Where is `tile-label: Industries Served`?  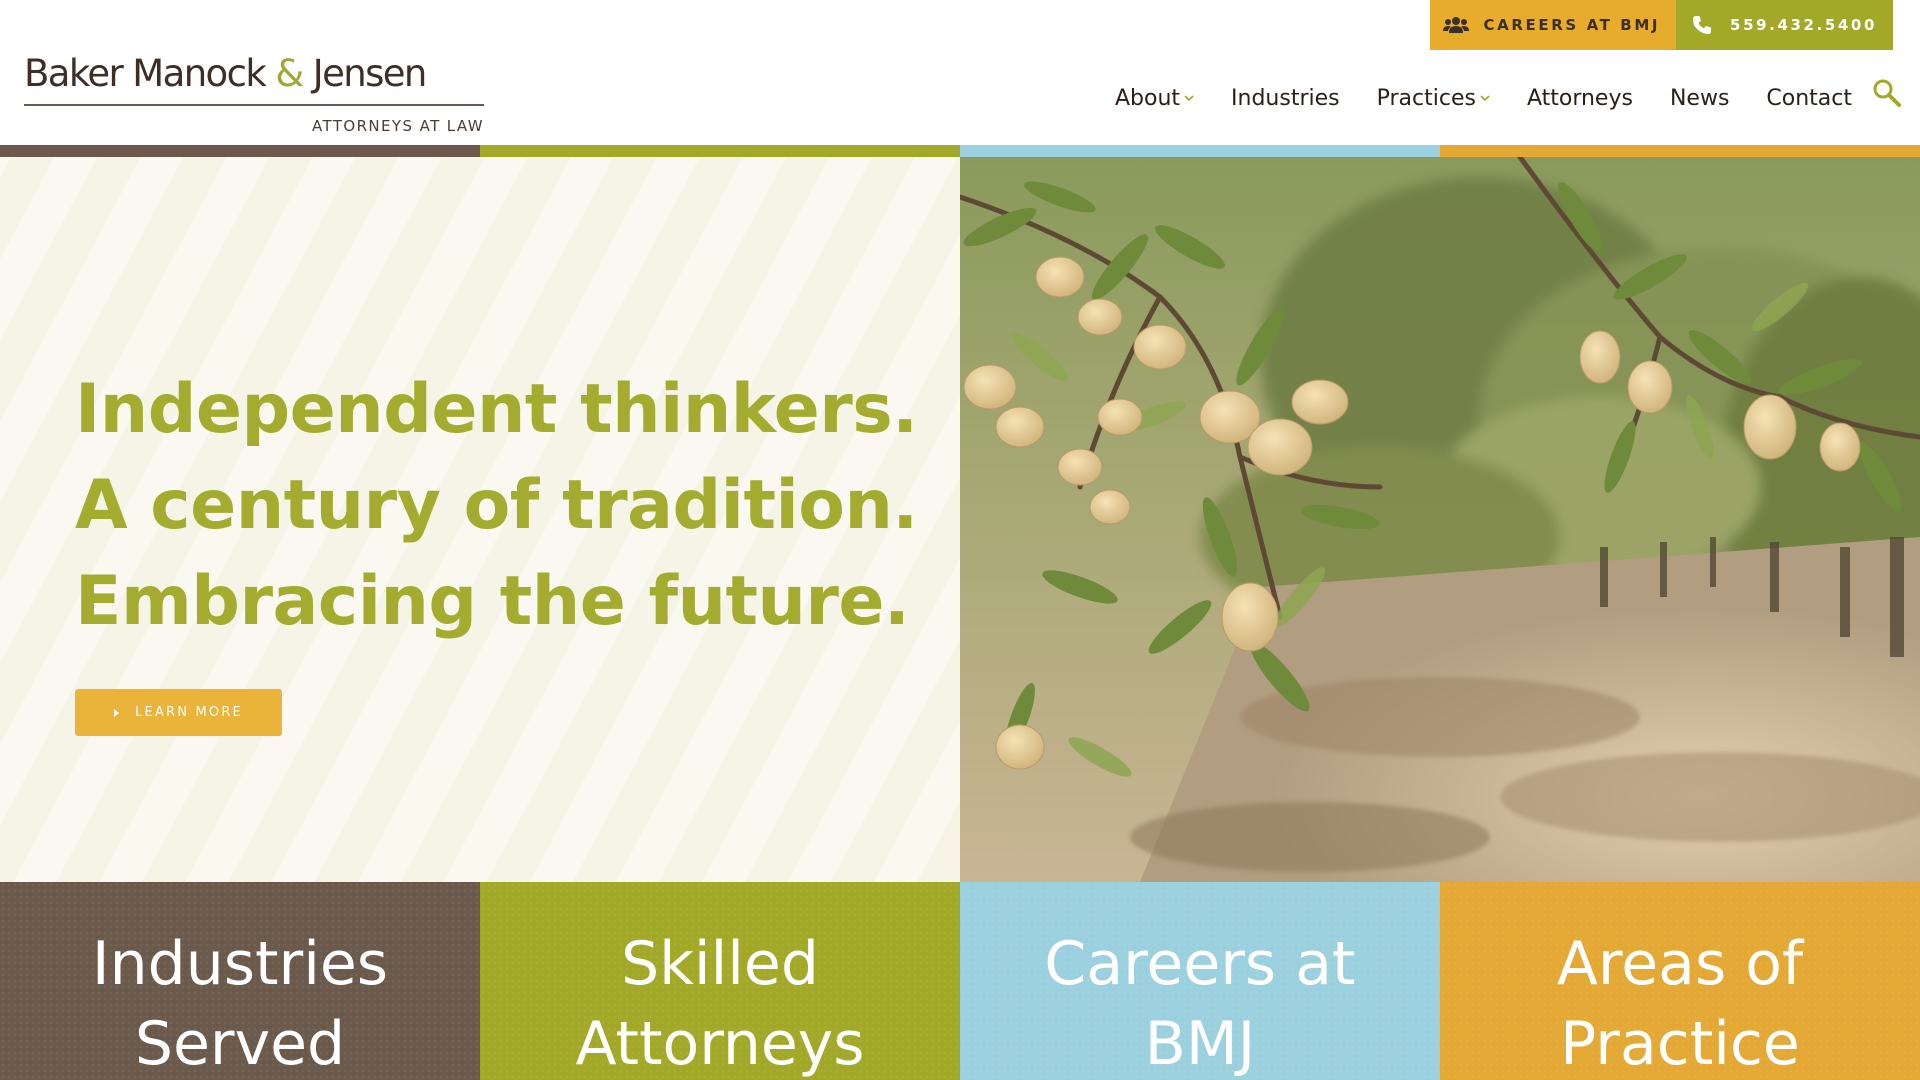 tile-label: Industries Served is located at coordinates (240, 1002).